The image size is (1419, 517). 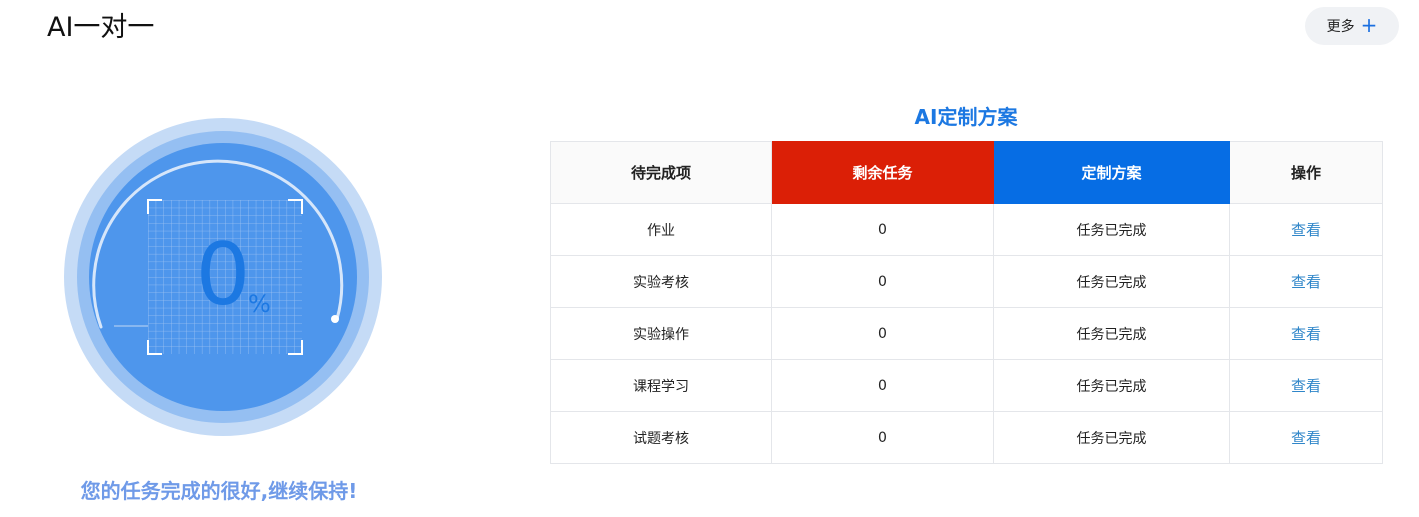 I want to click on table-row: 实验考核 0 任务已完成 查看, so click(x=966, y=281).